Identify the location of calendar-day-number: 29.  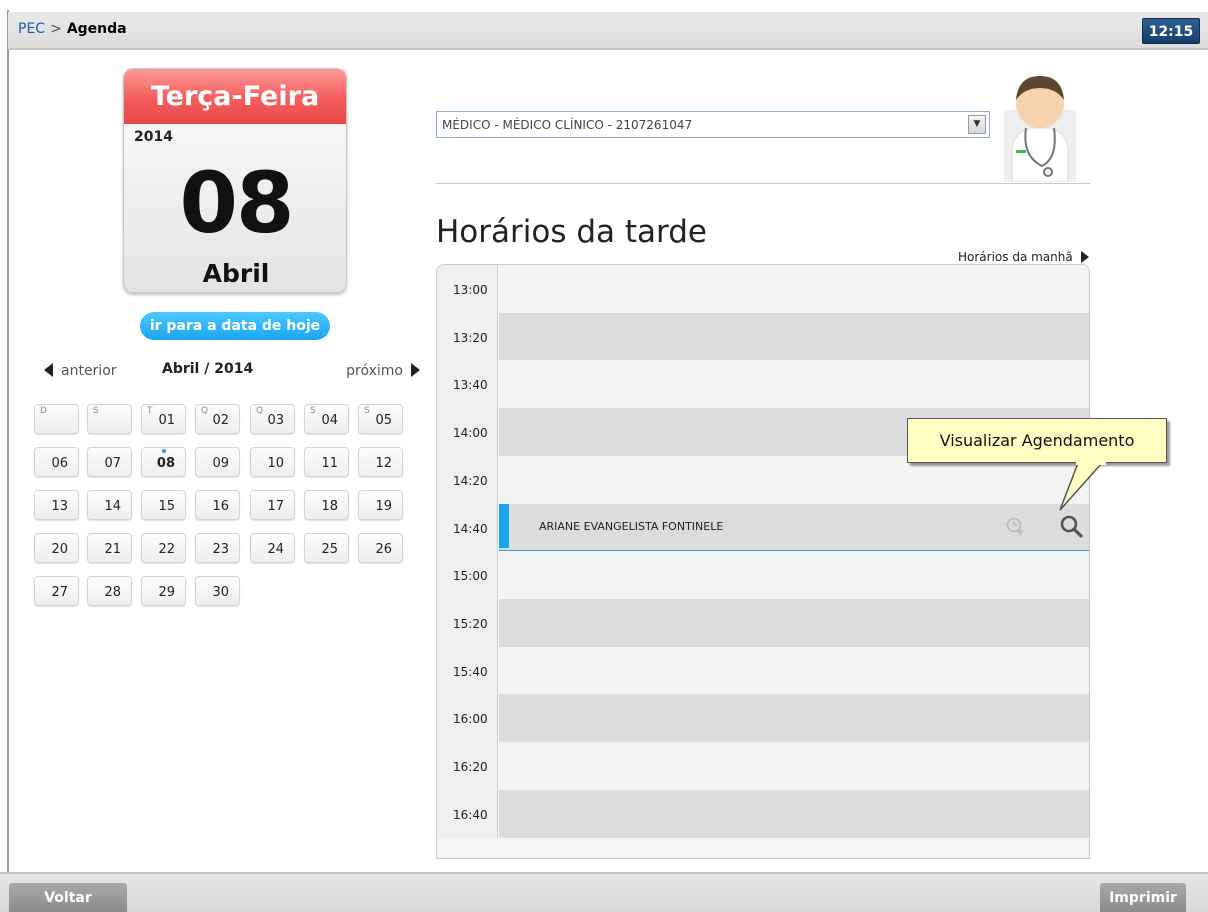
(166, 592).